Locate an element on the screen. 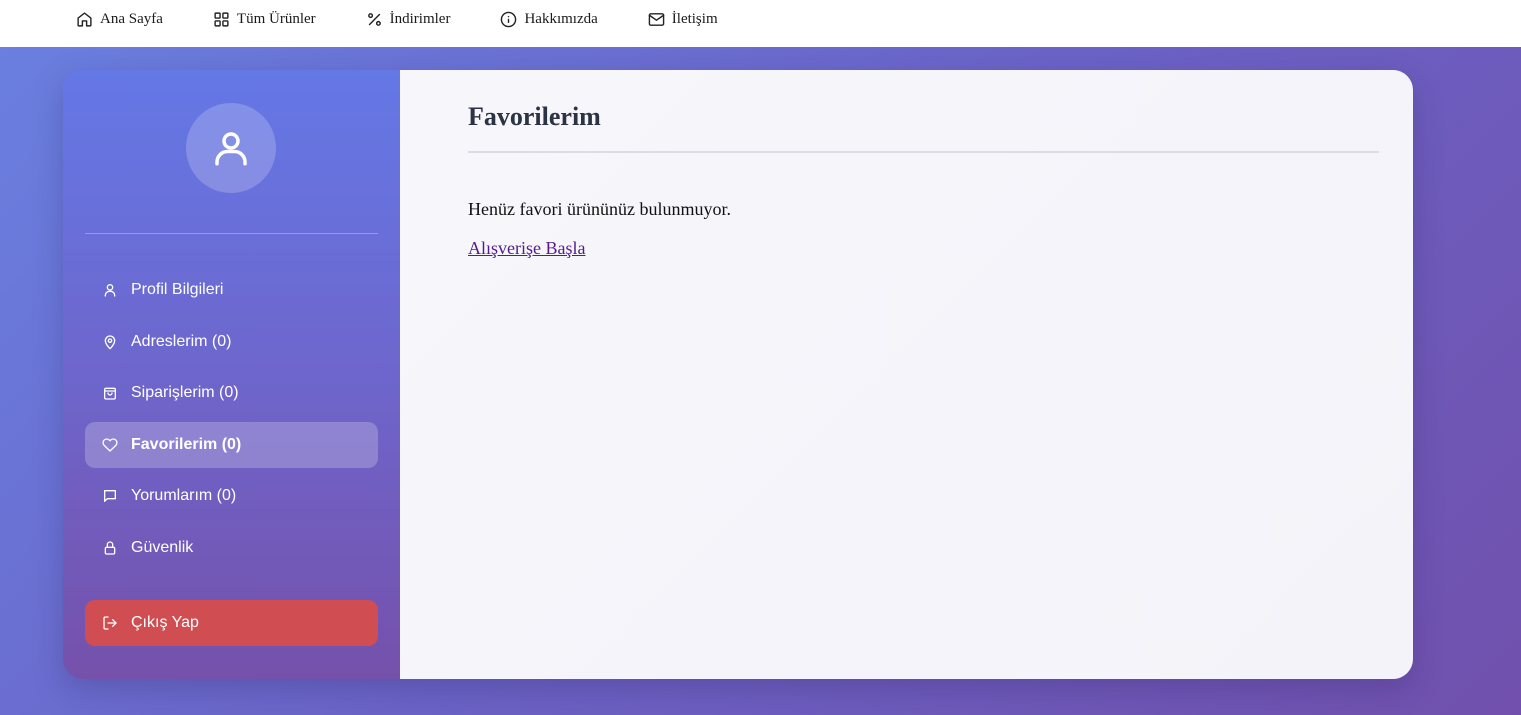  sidebar-item-profile: Profil Bilgileri is located at coordinates (231, 290).